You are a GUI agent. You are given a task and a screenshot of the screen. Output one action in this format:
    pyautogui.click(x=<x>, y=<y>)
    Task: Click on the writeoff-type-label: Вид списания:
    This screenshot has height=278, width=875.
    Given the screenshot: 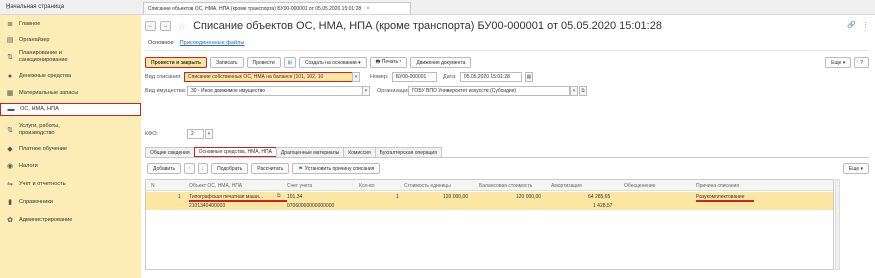 What is the action you would take?
    pyautogui.click(x=163, y=77)
    